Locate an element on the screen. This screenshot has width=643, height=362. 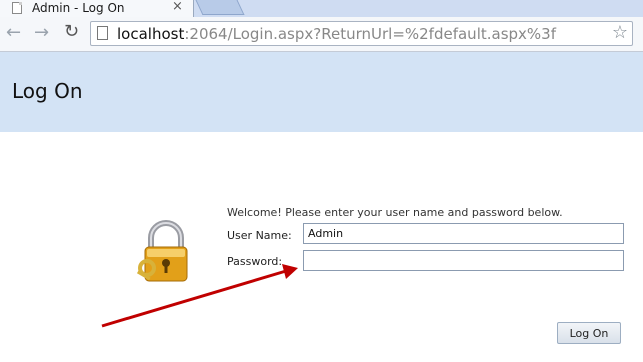
annotation-arrow is located at coordinates (199, 296).